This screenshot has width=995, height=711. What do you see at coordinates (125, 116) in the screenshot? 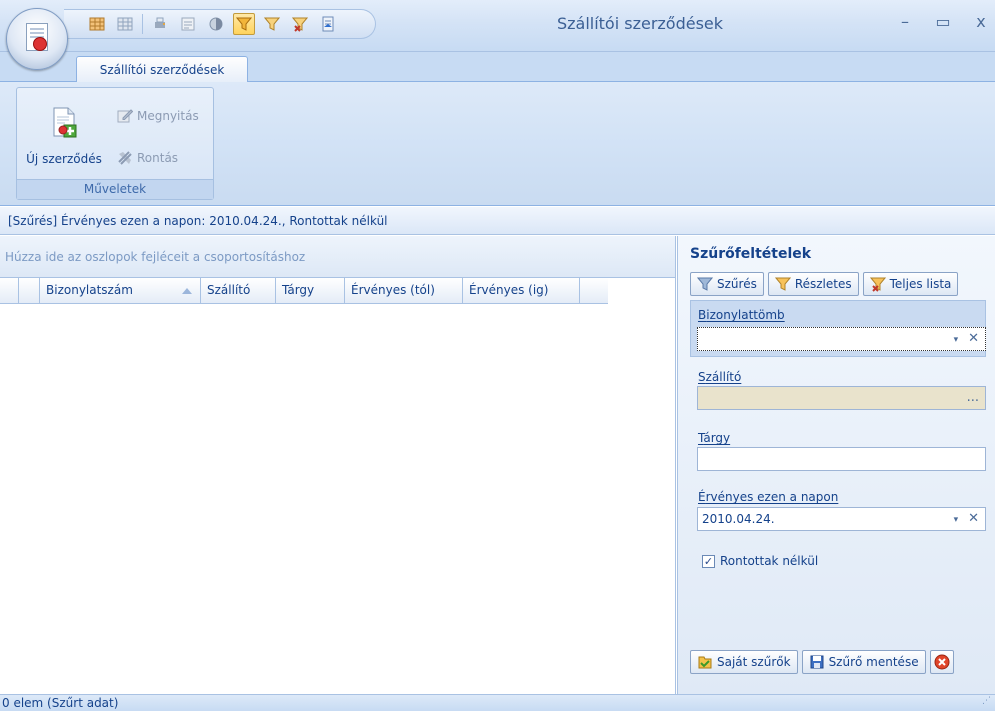
I see `edit-icon` at bounding box center [125, 116].